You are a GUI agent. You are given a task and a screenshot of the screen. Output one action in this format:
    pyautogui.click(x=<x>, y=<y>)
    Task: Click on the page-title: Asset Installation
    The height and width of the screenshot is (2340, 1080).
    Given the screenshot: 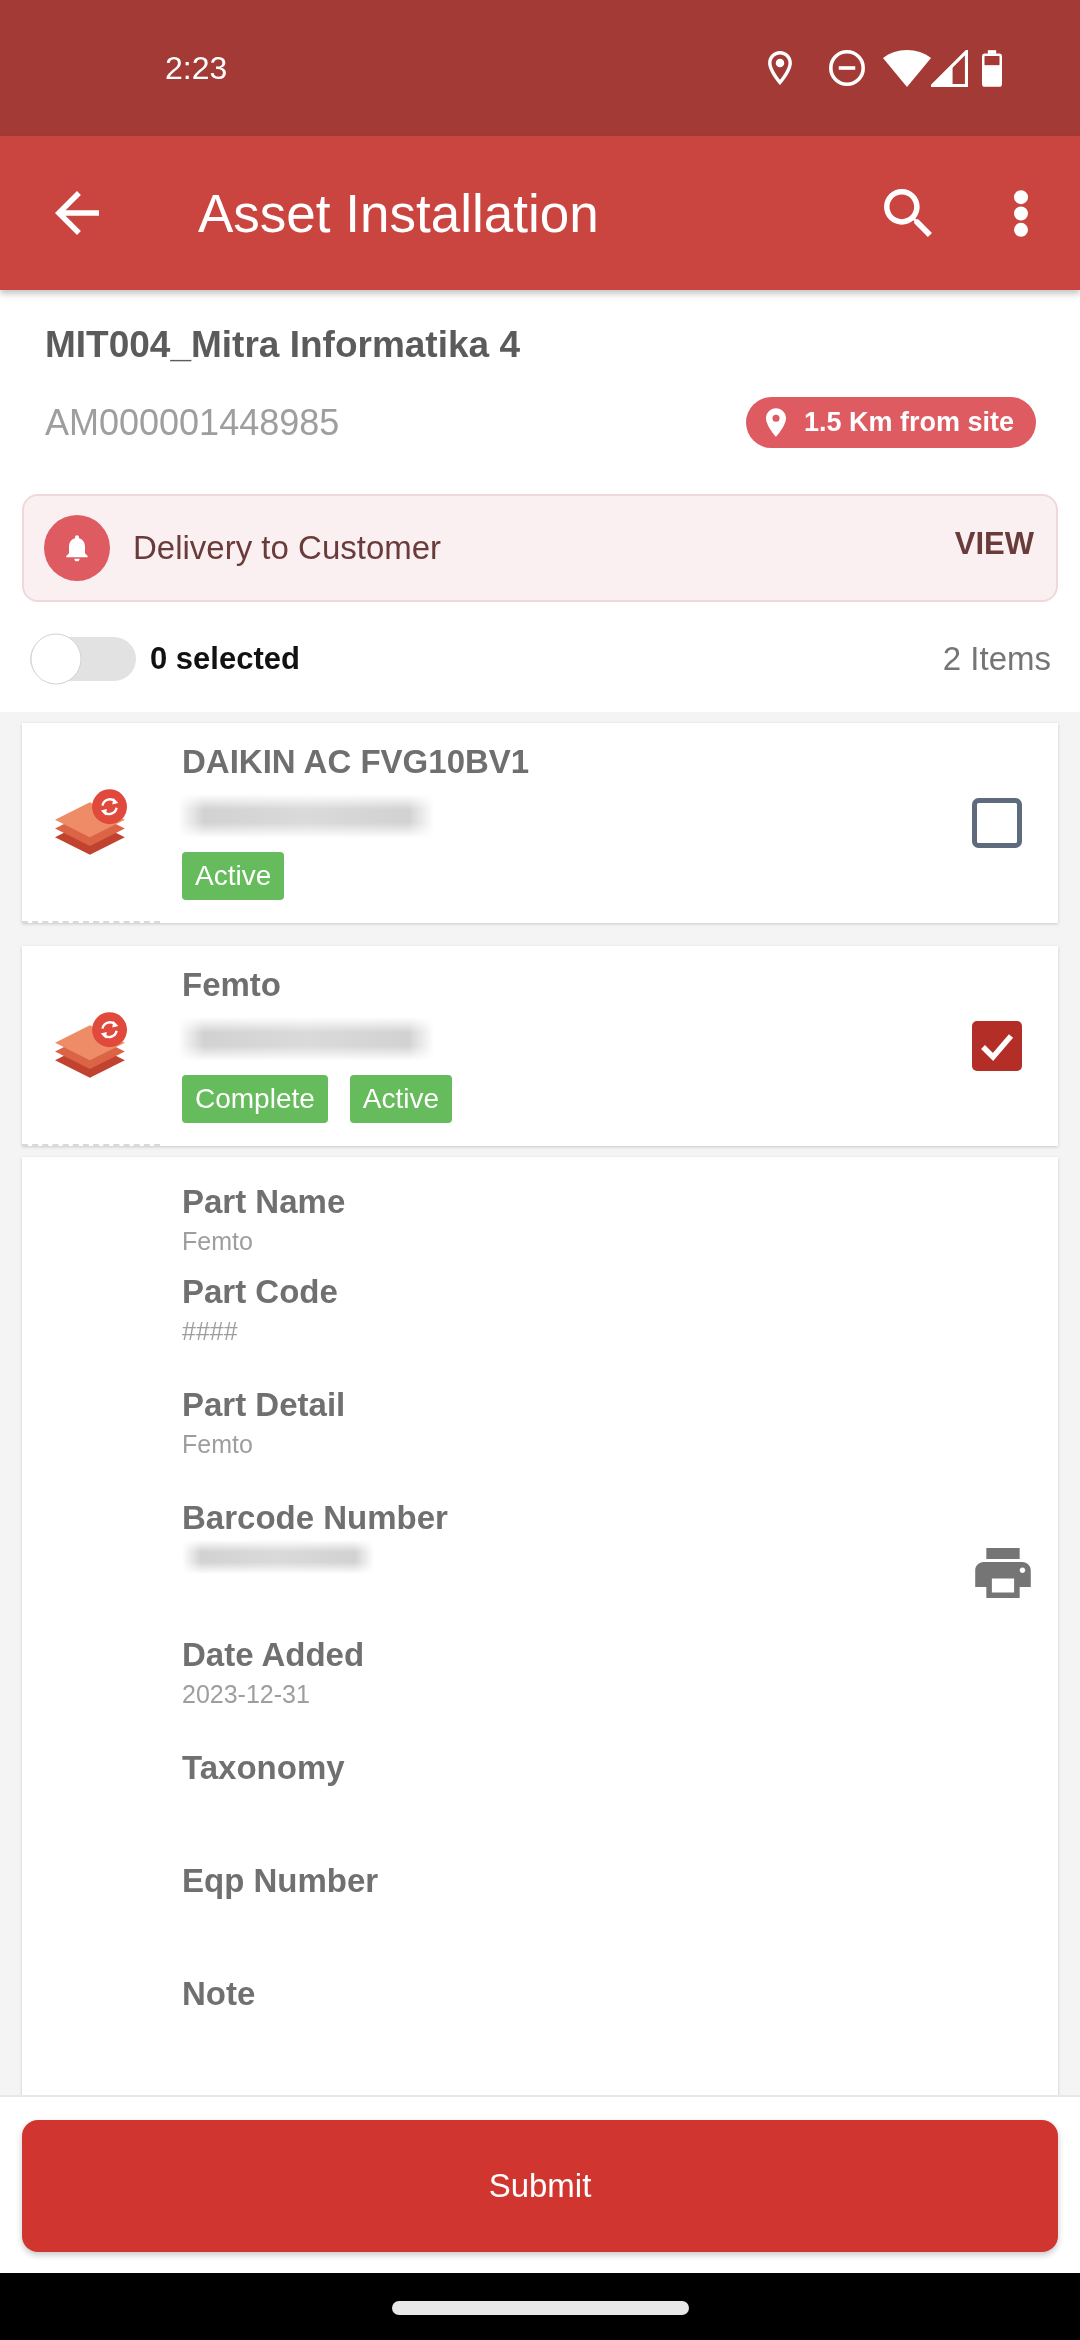 What is the action you would take?
    pyautogui.click(x=399, y=213)
    